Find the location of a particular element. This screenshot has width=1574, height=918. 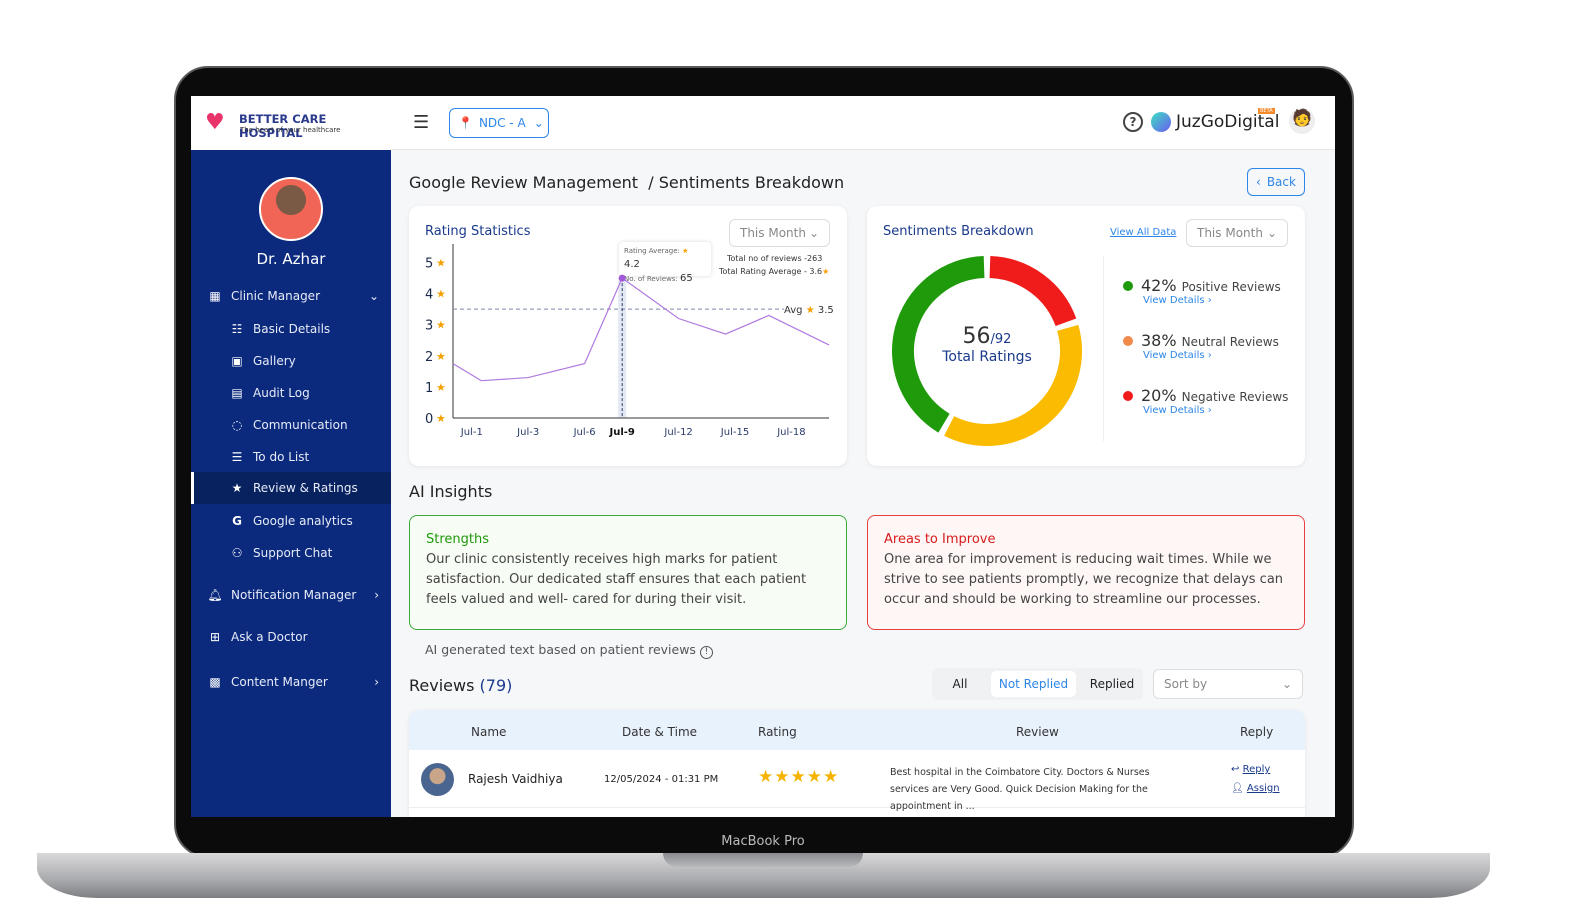

legend-dot is located at coordinates (1128, 341).